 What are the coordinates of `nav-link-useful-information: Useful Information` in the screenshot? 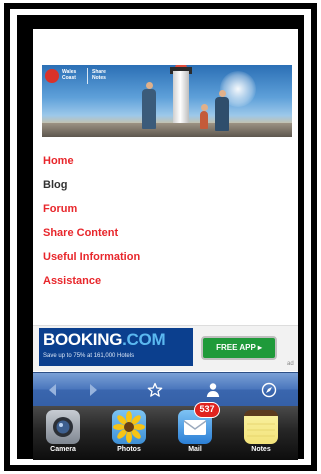 It's located at (163, 261).